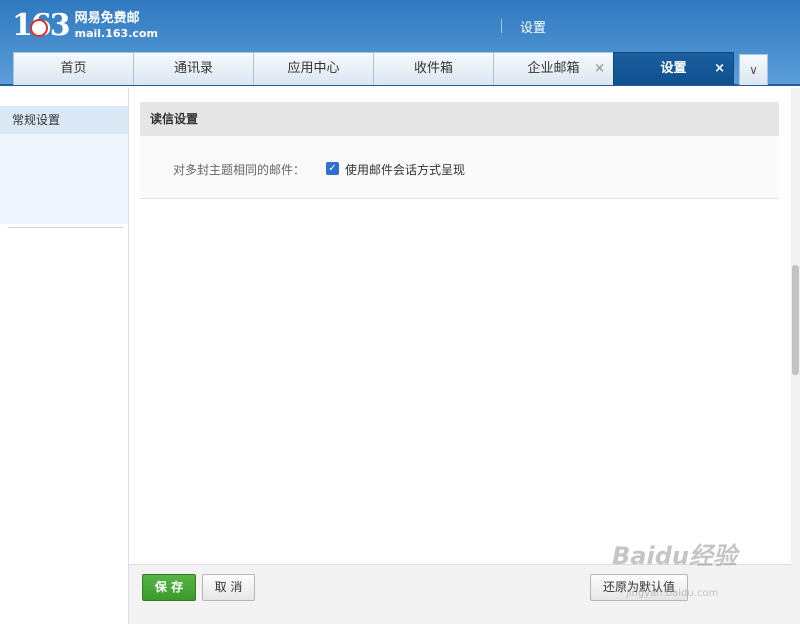 The height and width of the screenshot is (624, 800). Describe the element at coordinates (239, 170) in the screenshot. I see `row-label: 对多封主题相同的邮件：` at that location.